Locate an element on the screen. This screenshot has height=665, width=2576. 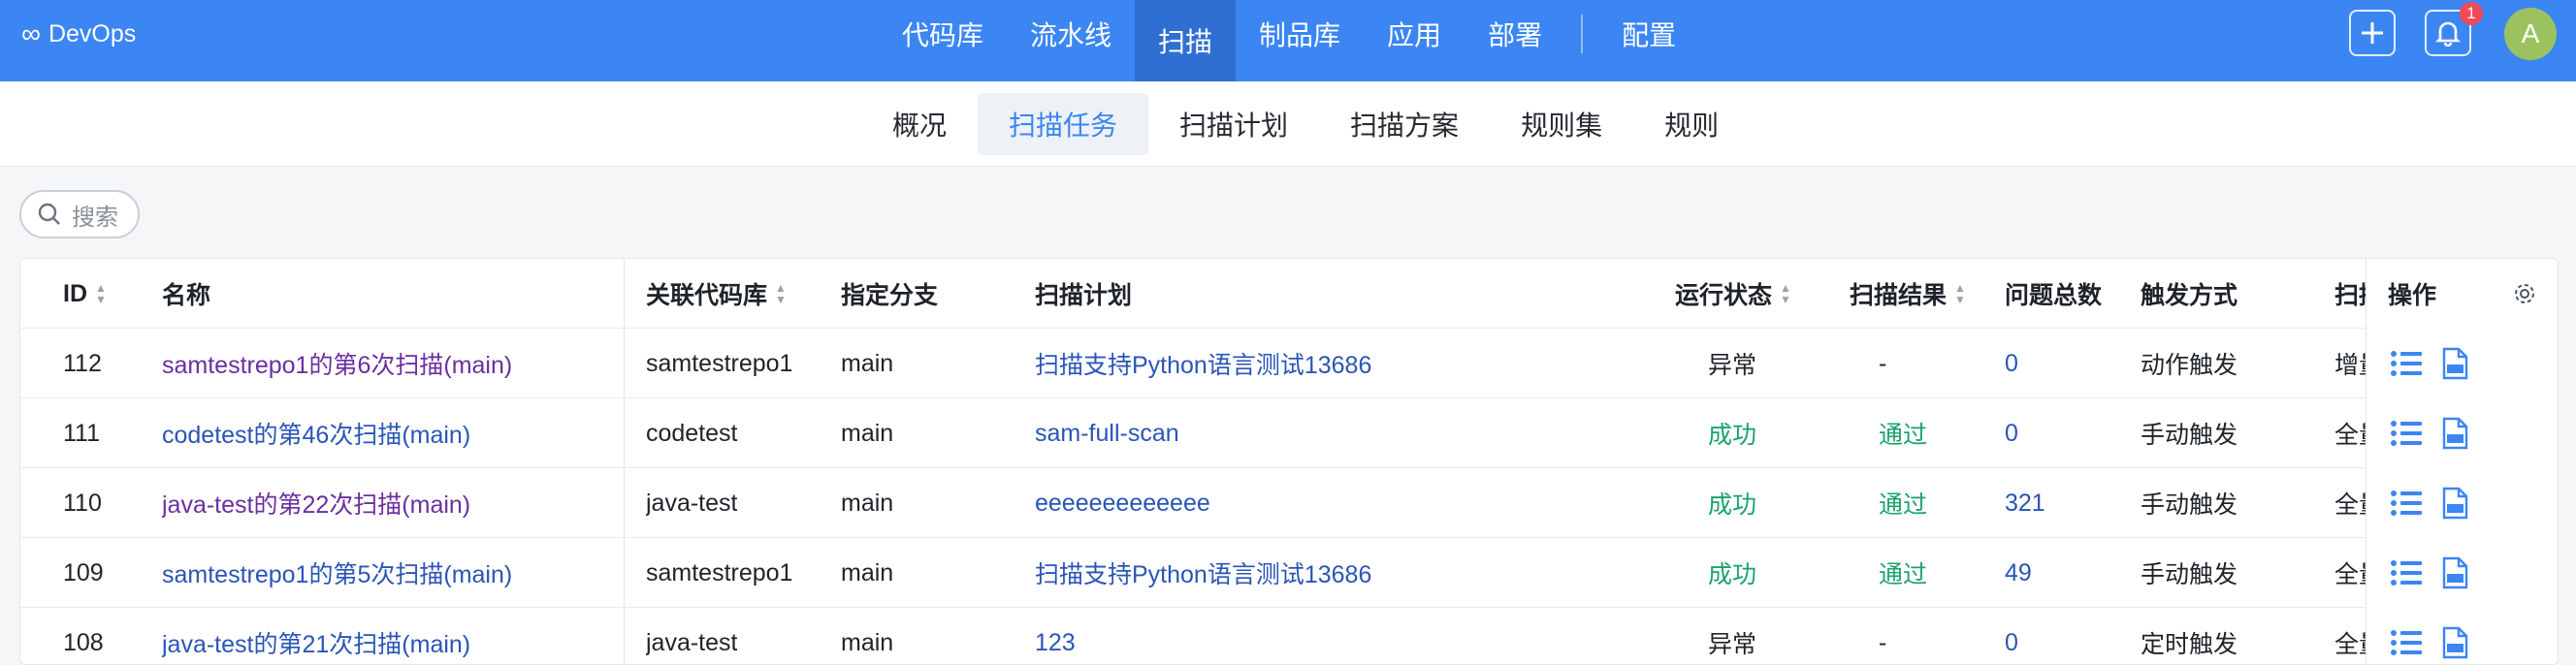
infinity-logo-icon: ∞ is located at coordinates (31, 33).